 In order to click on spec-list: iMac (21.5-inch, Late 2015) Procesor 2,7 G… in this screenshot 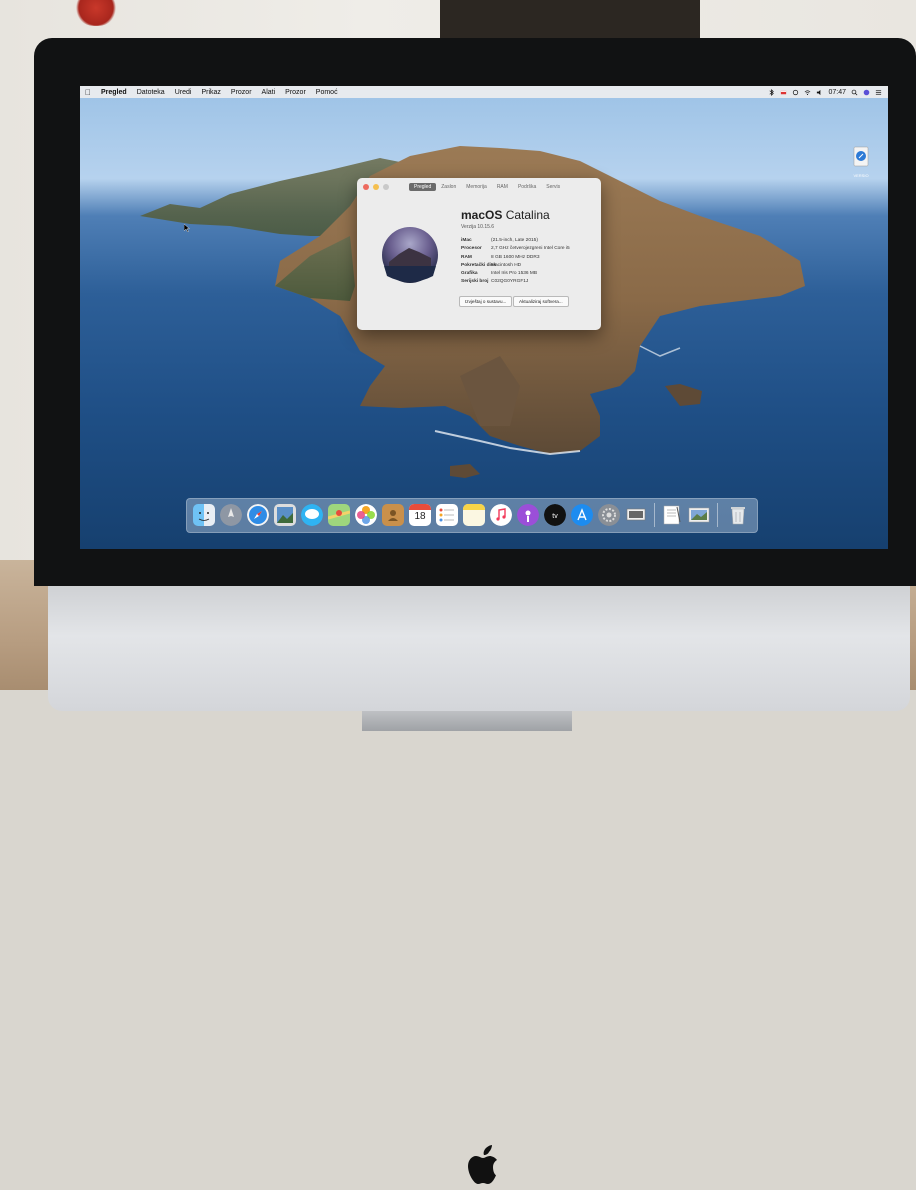, I will do `click(515, 262)`.